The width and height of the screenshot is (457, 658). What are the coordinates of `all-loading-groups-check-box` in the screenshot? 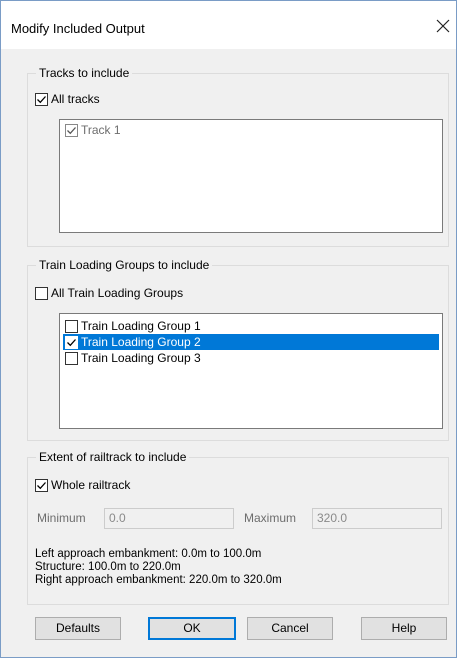 It's located at (41, 293).